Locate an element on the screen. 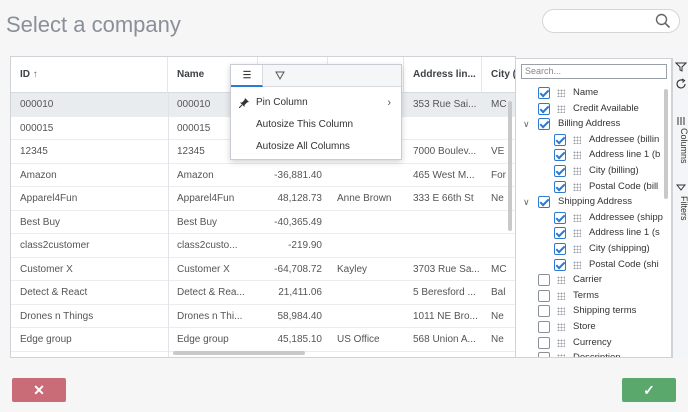 This screenshot has width=688, height=412. refresh-icon is located at coordinates (681, 84).